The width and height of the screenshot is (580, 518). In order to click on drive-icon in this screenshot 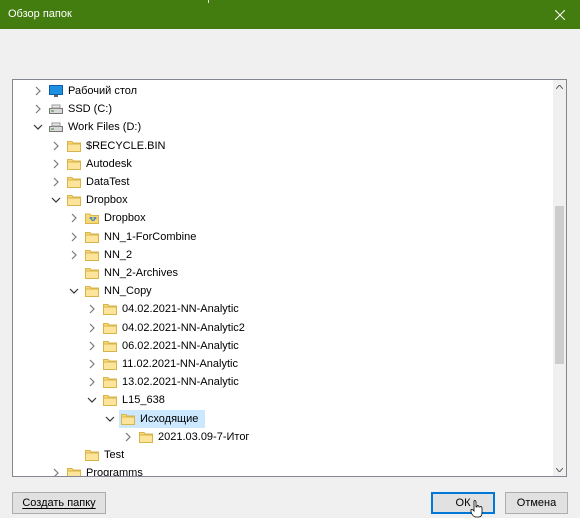, I will do `click(56, 109)`.